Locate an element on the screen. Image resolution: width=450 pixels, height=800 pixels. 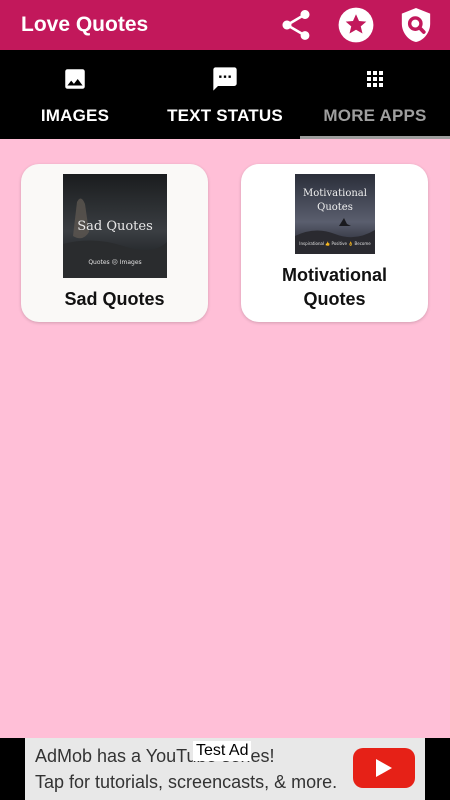
sad-thumb-title: Sad Quotes is located at coordinates (115, 226).